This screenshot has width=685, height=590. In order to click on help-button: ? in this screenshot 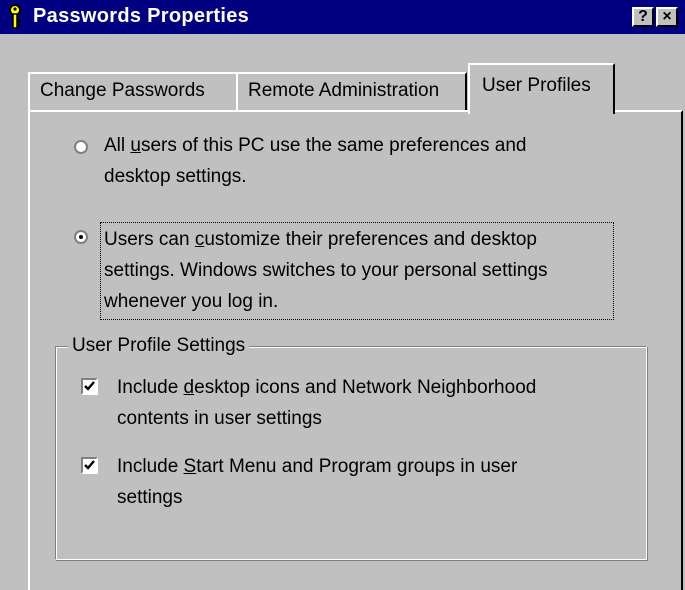, I will do `click(643, 17)`.